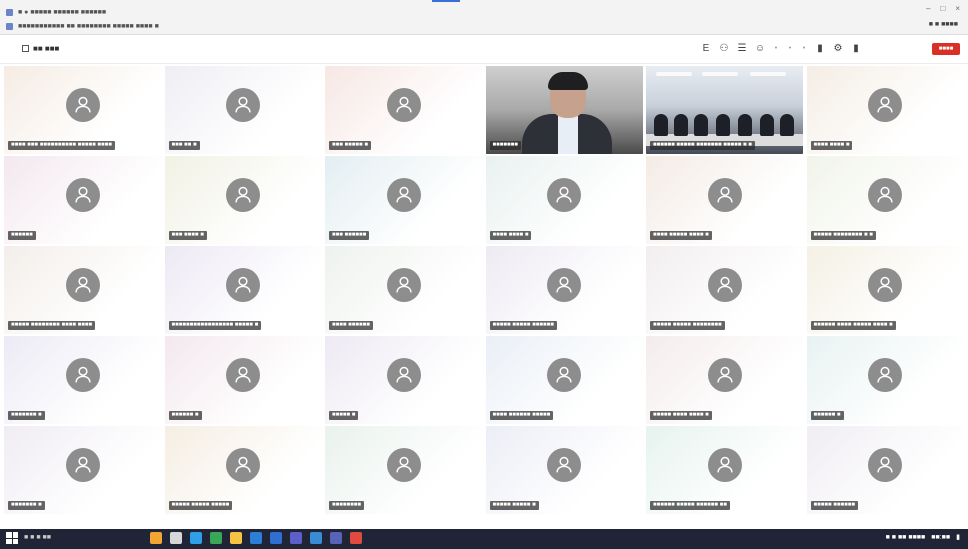 The image size is (968, 549). Describe the element at coordinates (706, 48) in the screenshot. I see `e-icon: E` at that location.